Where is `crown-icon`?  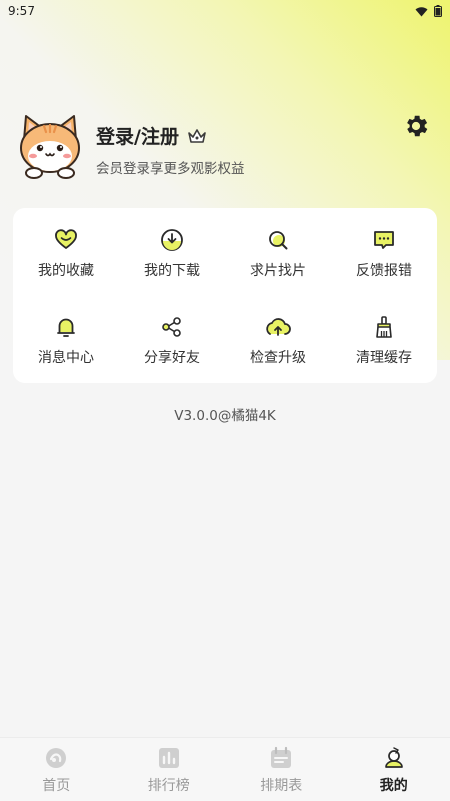
crown-icon is located at coordinates (197, 136).